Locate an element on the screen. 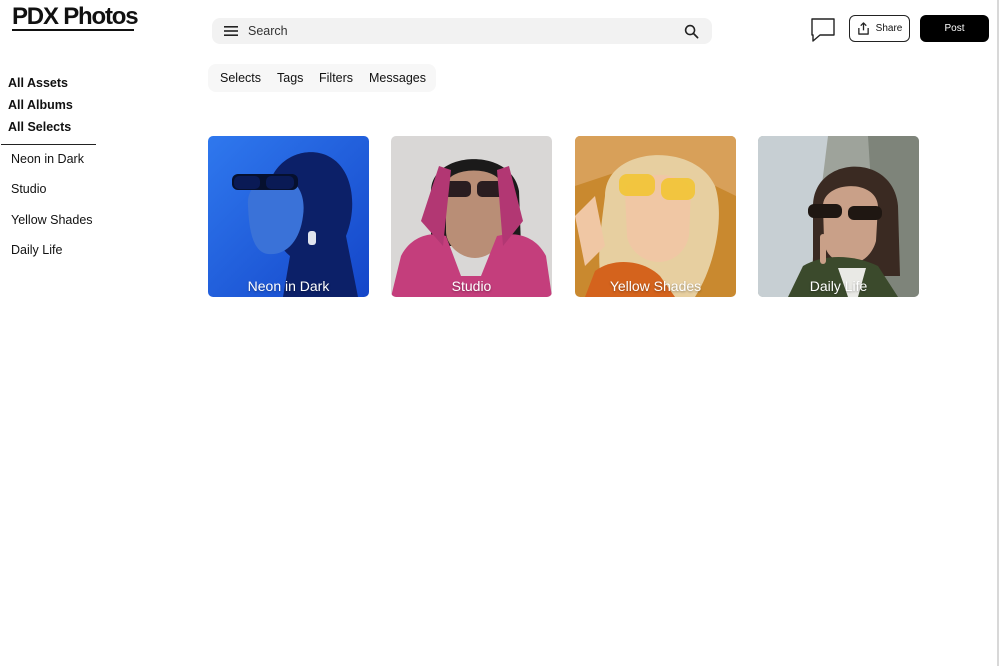 The width and height of the screenshot is (999, 666). search-bar is located at coordinates (462, 31).